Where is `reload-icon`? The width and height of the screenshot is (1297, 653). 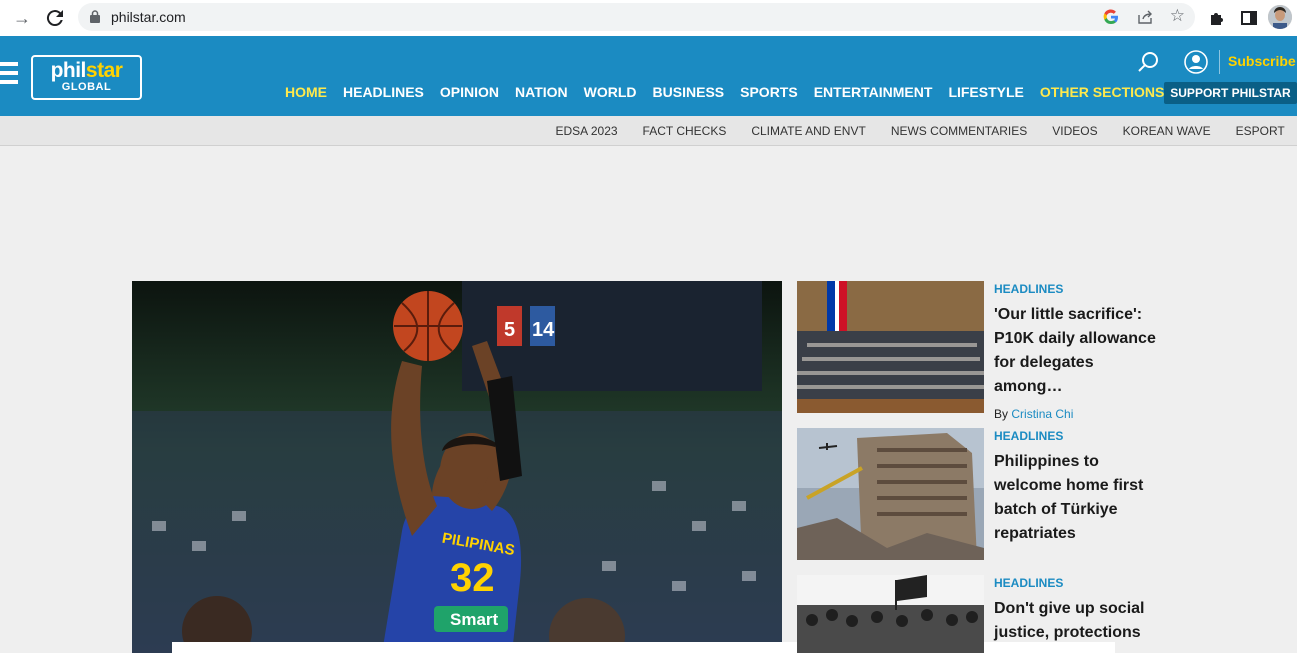 reload-icon is located at coordinates (55, 18).